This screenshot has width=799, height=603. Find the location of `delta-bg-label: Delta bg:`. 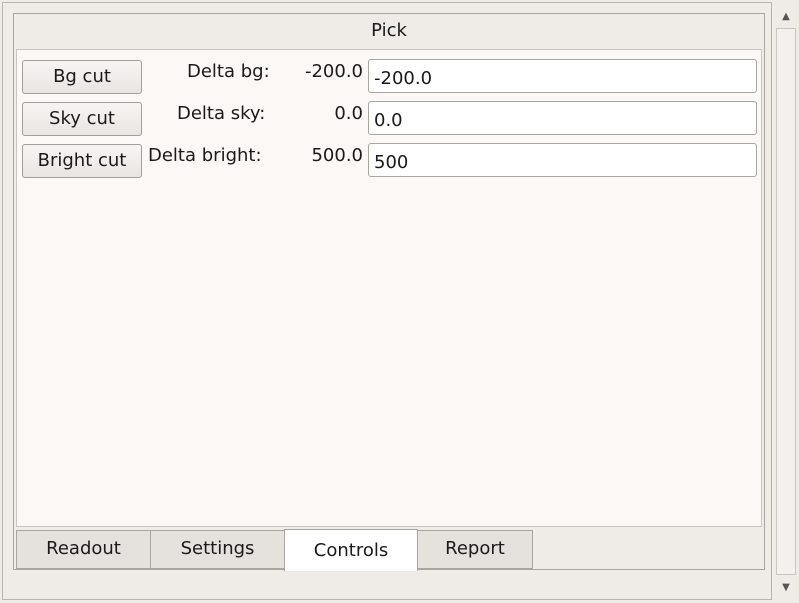

delta-bg-label: Delta bg: is located at coordinates (228, 71).